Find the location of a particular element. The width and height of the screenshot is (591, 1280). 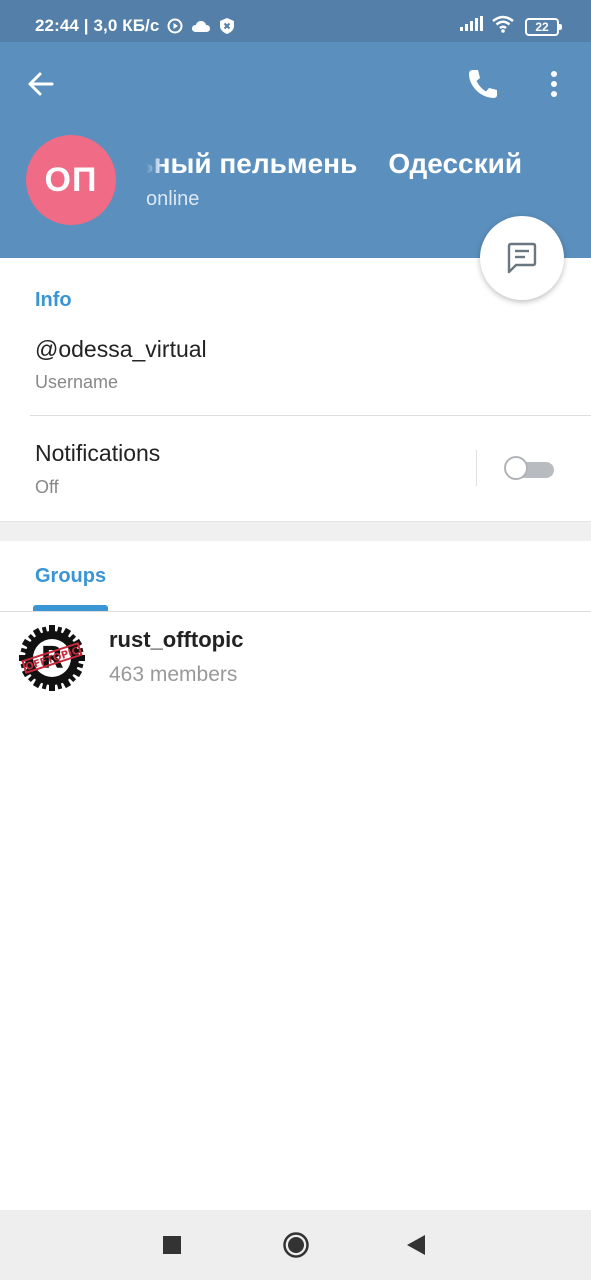

group-name: rust_offtopic is located at coordinates (176, 639).